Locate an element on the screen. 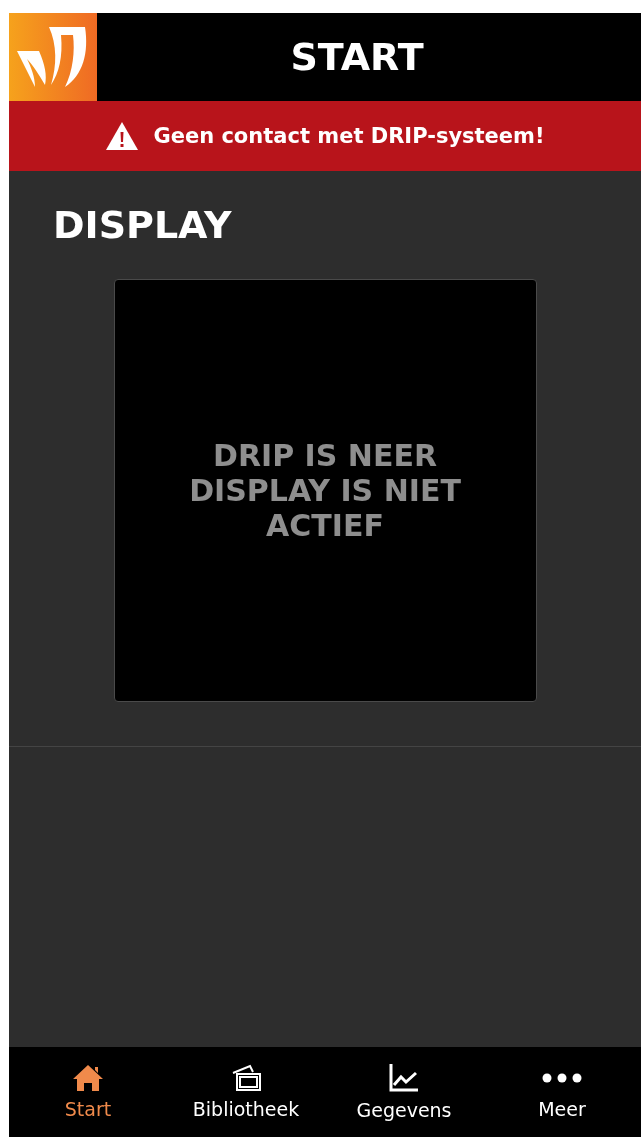 This screenshot has width=641, height=1137. page-title: START is located at coordinates (357, 57).